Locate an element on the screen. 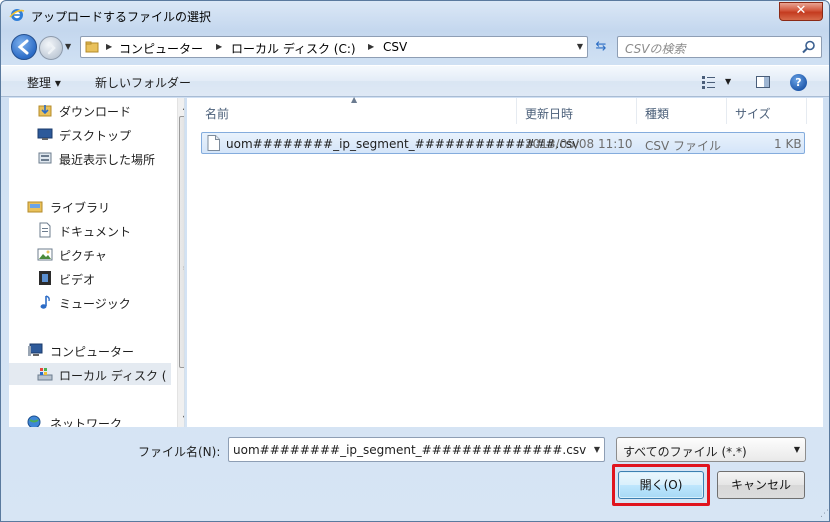 Image resolution: width=830 pixels, height=522 pixels. window-title: アップロードするファイルの選択 is located at coordinates (121, 17).